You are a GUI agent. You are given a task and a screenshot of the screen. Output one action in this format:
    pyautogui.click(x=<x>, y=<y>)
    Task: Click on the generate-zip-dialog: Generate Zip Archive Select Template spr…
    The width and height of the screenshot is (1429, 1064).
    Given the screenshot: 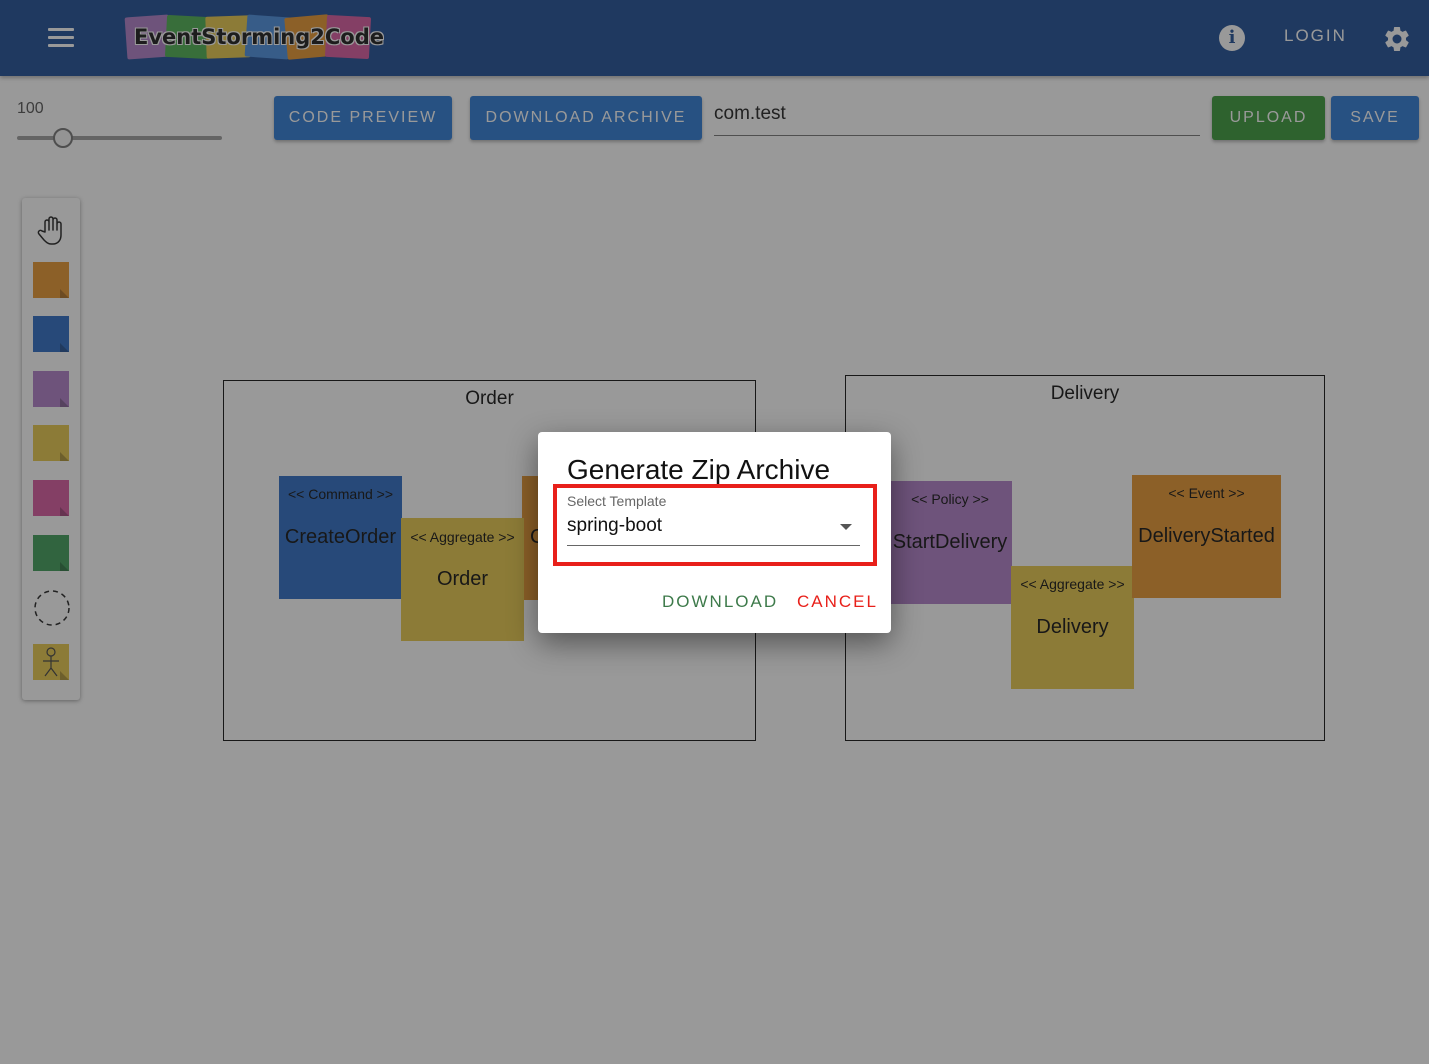 What is the action you would take?
    pyautogui.click(x=714, y=532)
    